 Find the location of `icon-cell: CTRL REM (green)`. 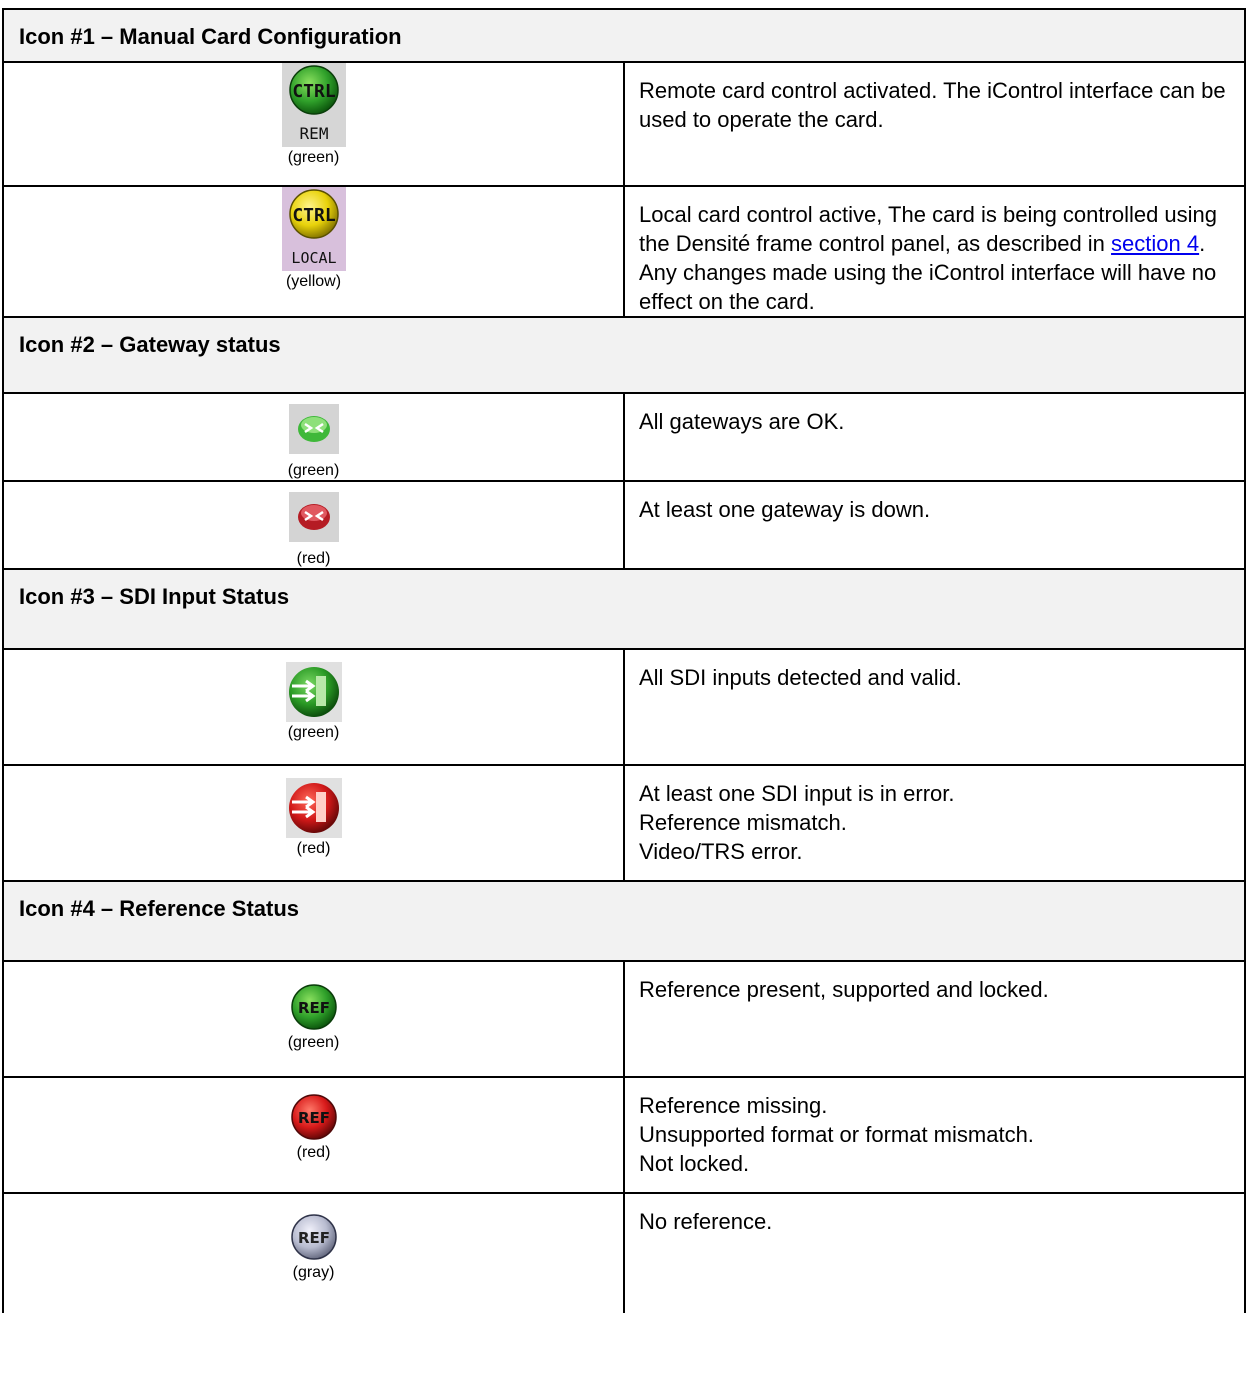

icon-cell: CTRL REM (green) is located at coordinates (313, 124).